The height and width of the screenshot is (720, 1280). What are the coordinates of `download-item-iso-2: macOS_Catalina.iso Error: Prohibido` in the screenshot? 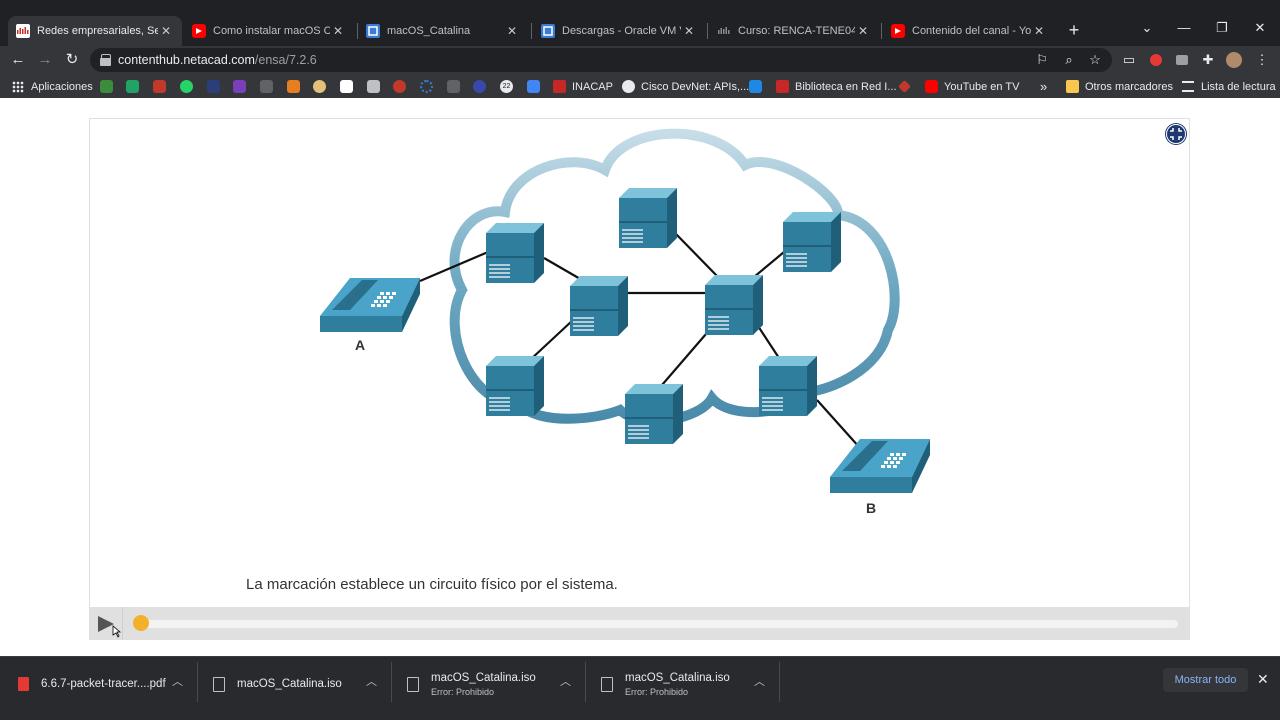 It's located at (471, 684).